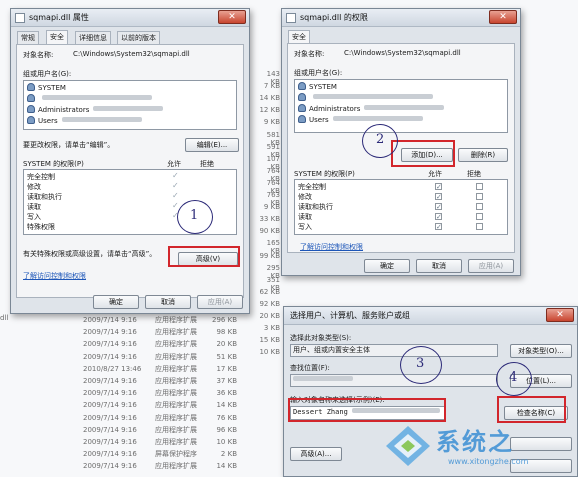  Describe the element at coordinates (93, 37) in the screenshot. I see `tab-details: 详细信息` at that location.